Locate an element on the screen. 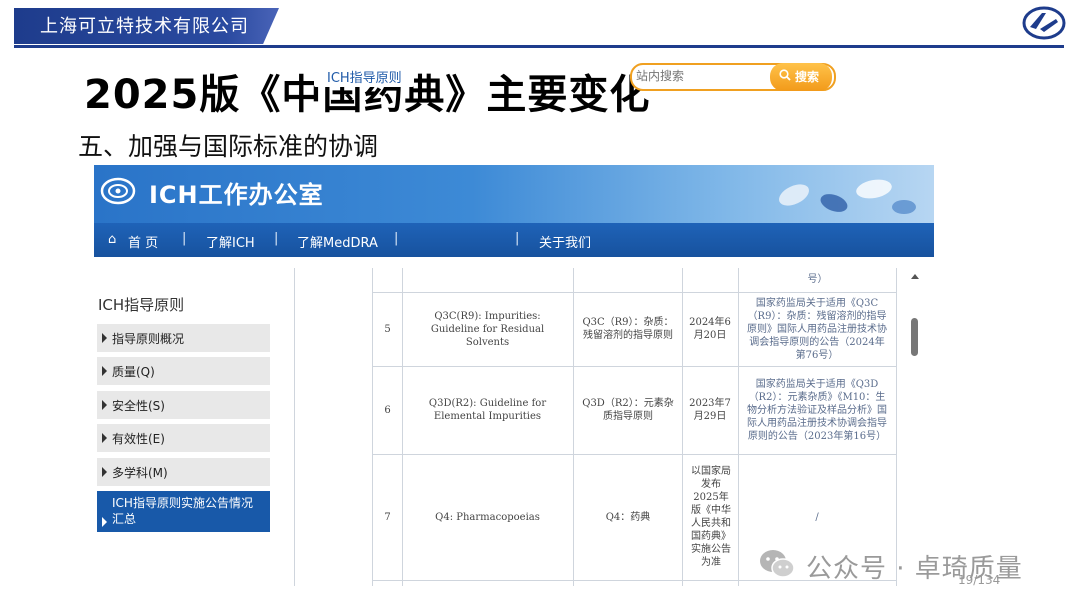 The image size is (1080, 608). company-name: 上海可立特技术有限公司 is located at coordinates (144, 26).